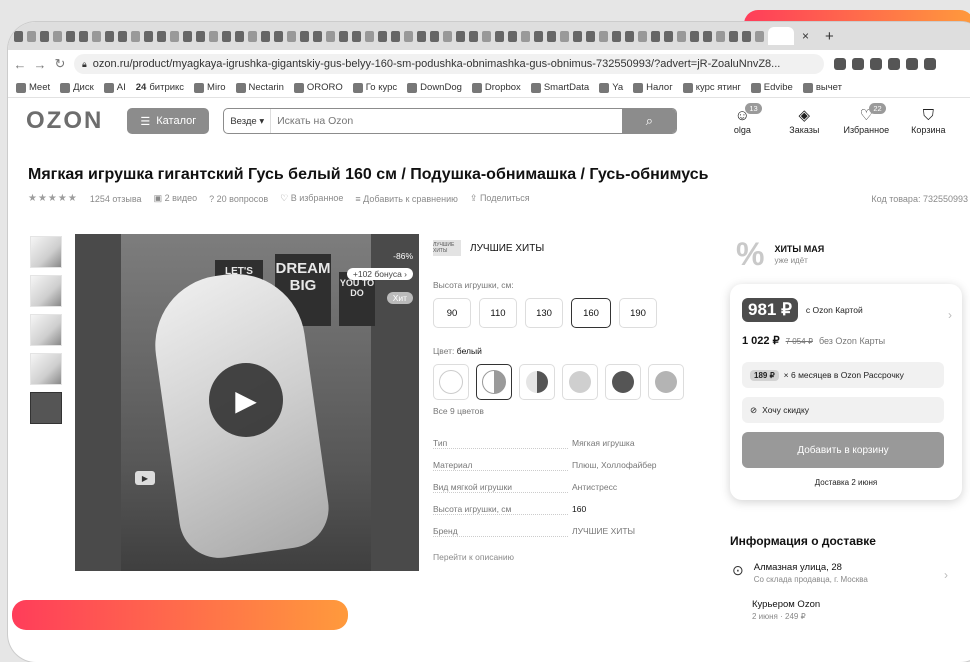 This screenshot has height=662, width=970. I want to click on brand-row: ЛУЧШИЕ ХИТЫ ЛУЧШИЕ ХИТЫ, so click(488, 248).